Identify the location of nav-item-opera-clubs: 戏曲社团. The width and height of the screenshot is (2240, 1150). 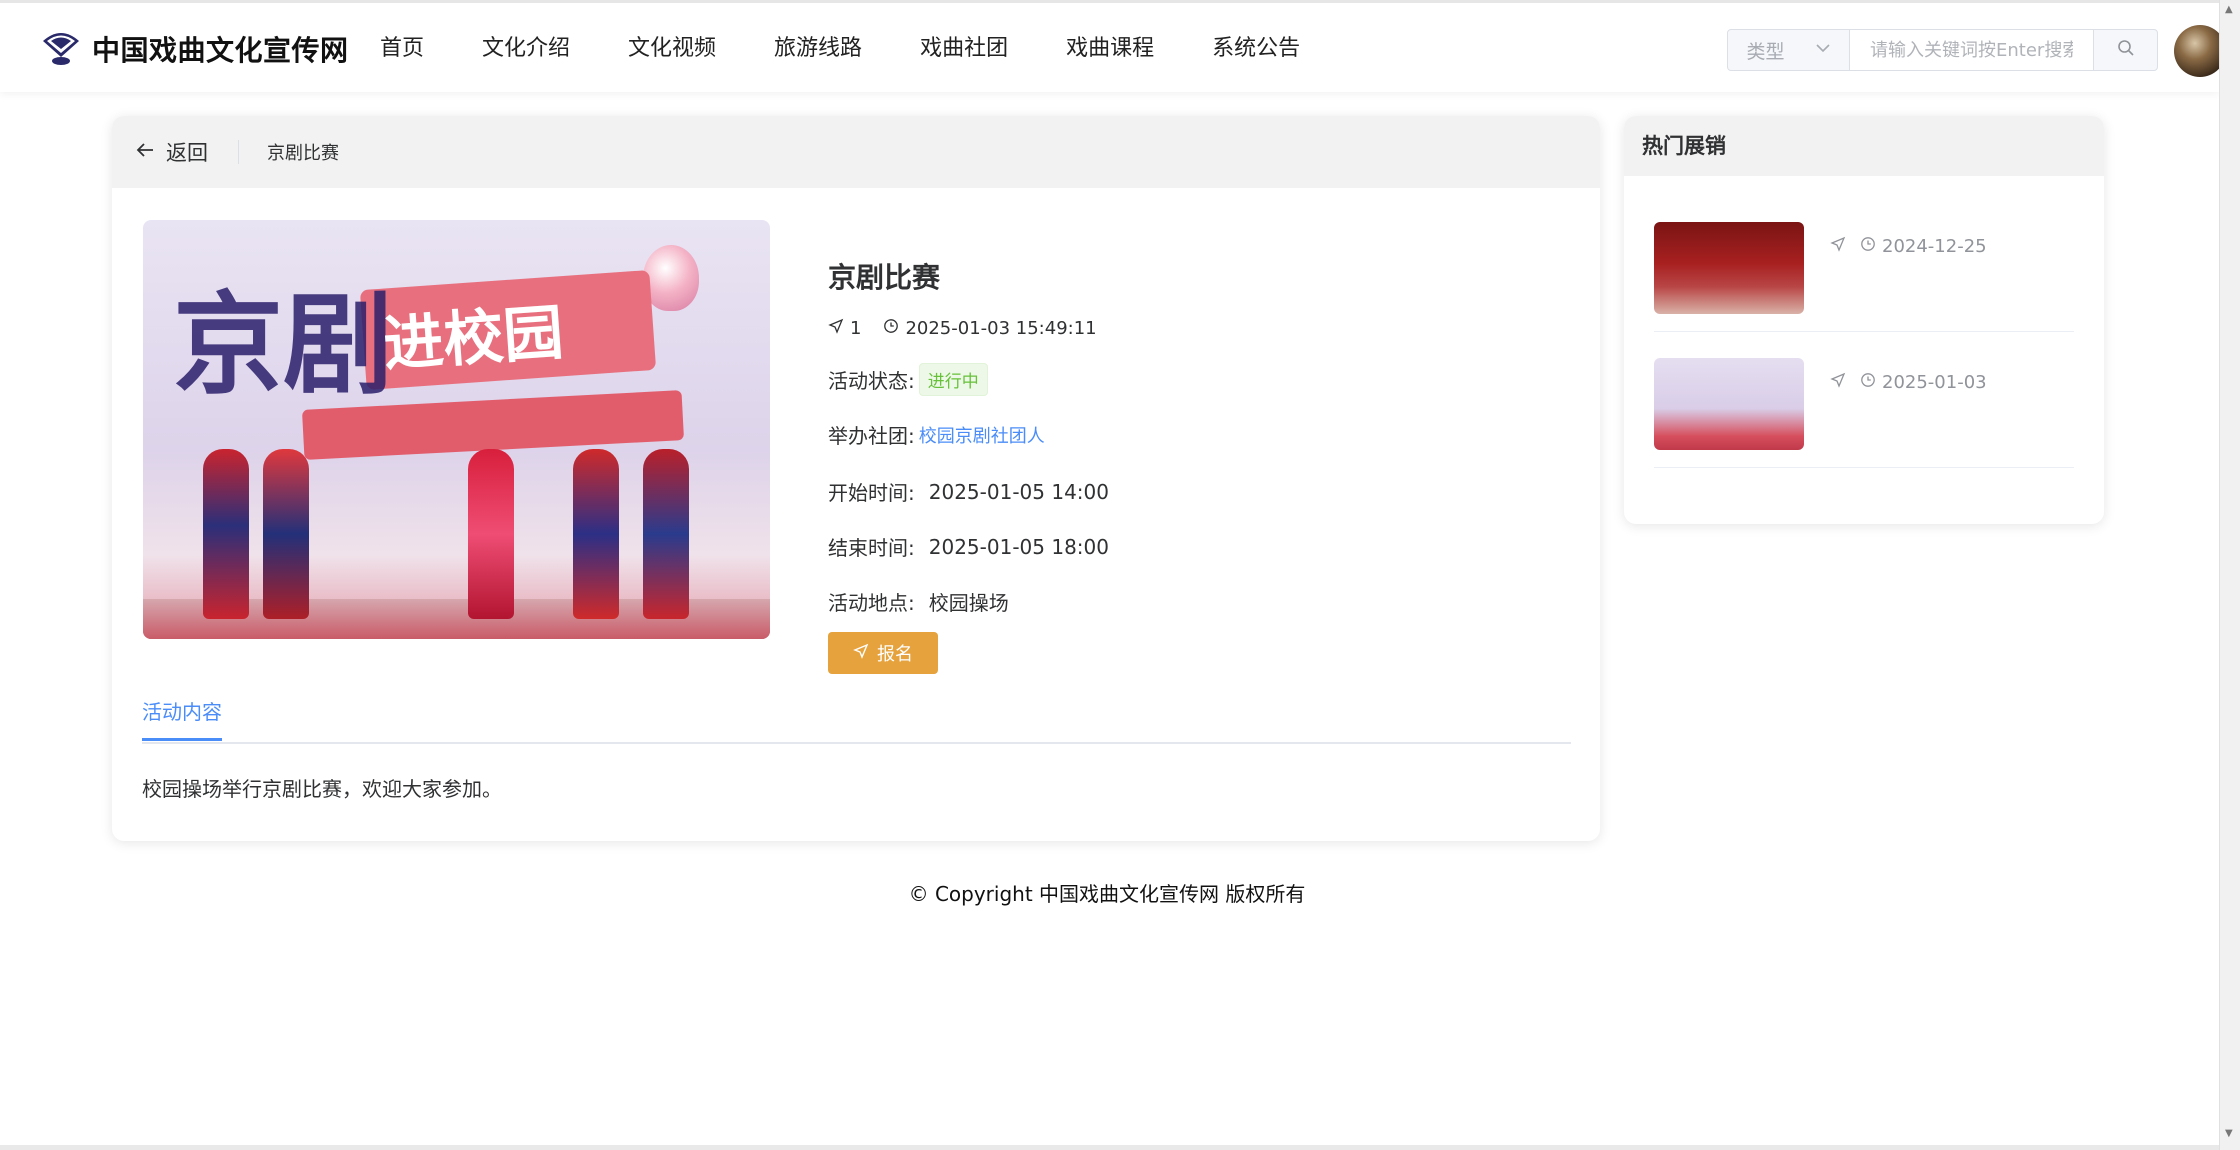
(964, 49).